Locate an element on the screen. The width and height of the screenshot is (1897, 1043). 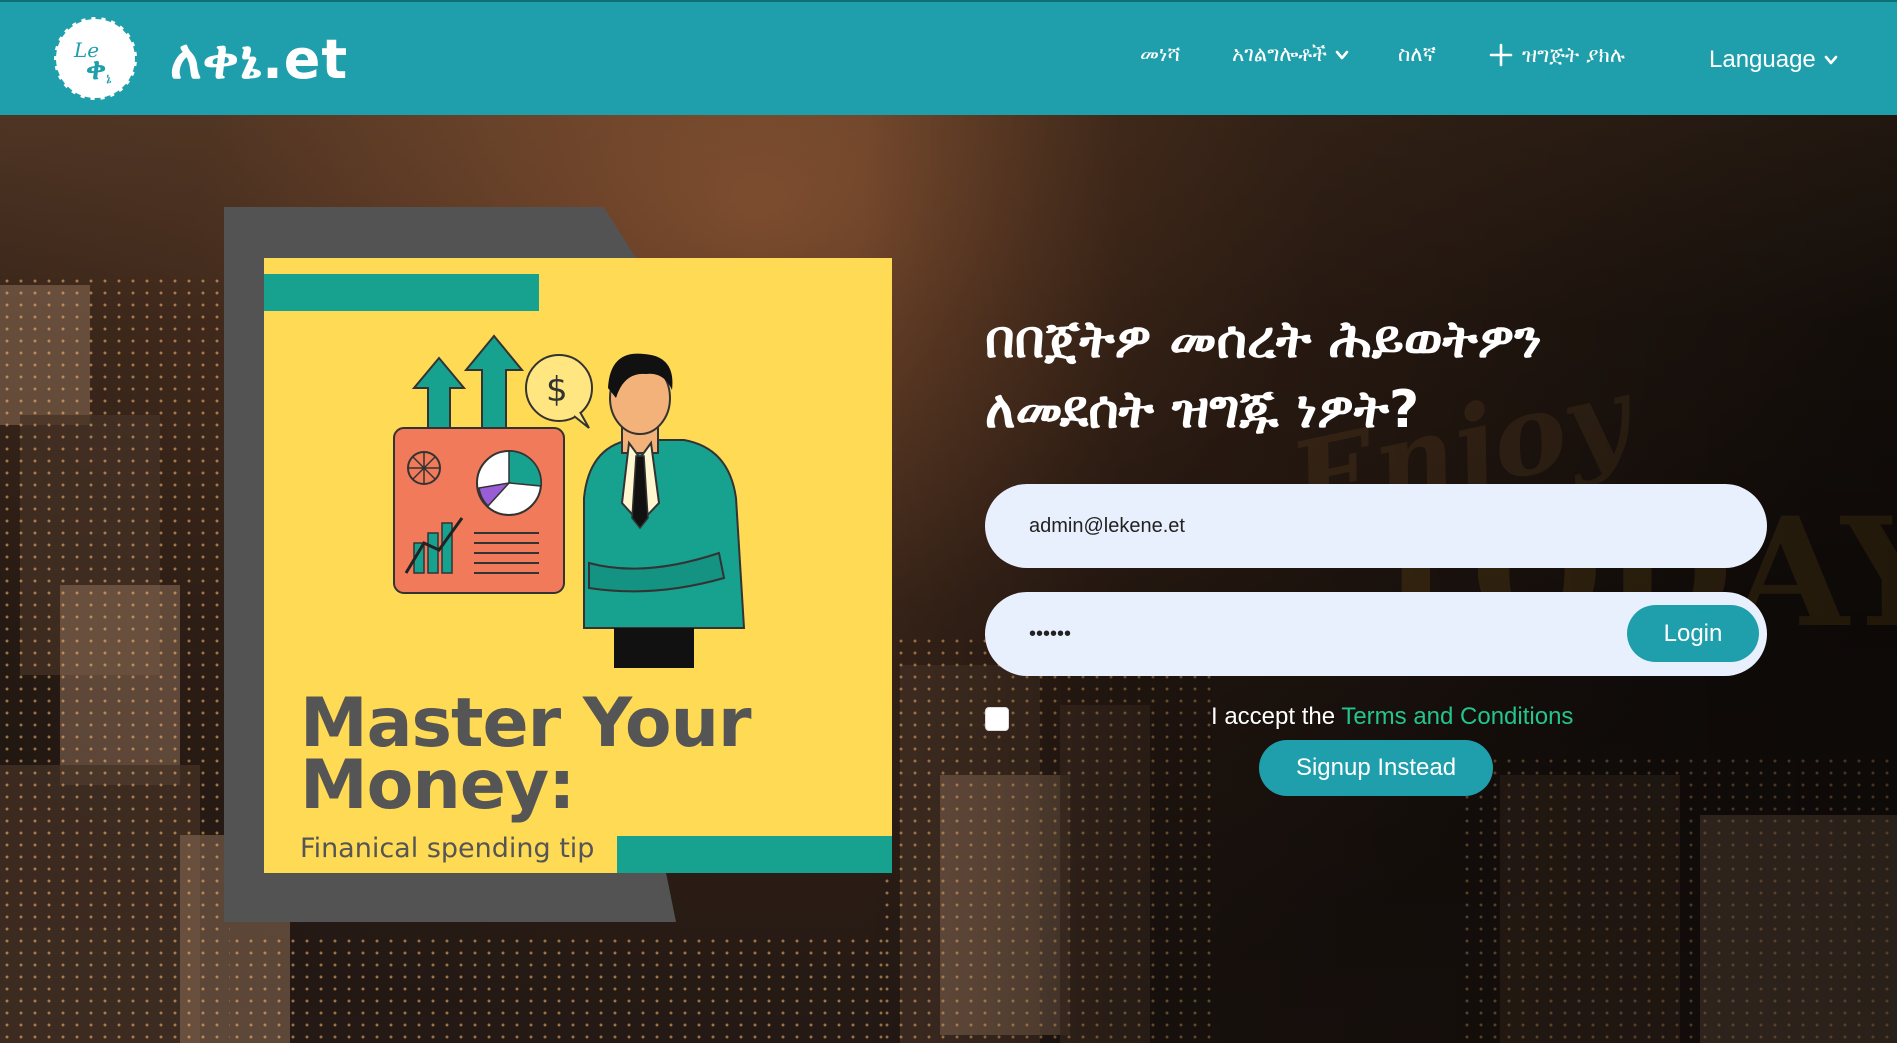
nav-add-budget-label: ዝግጅት ያክሉ is located at coordinates (1573, 54).